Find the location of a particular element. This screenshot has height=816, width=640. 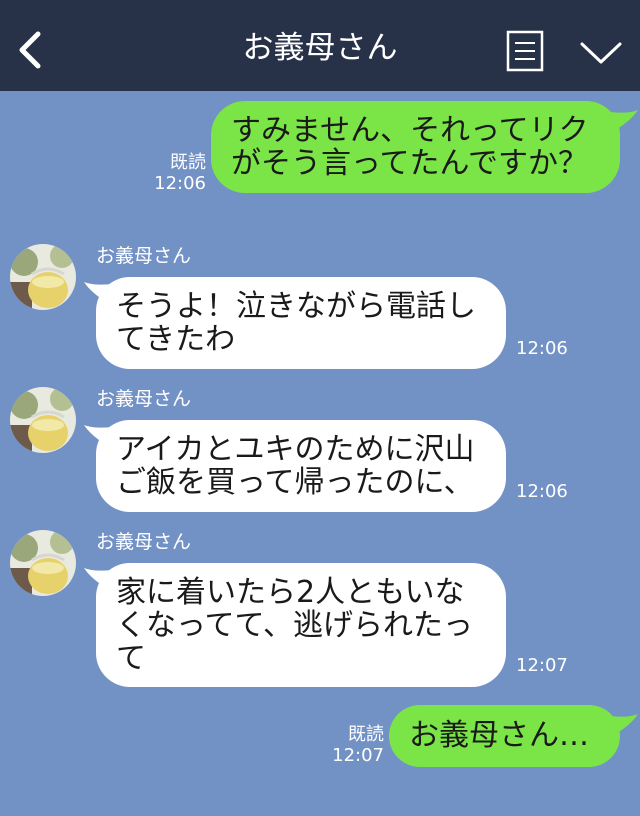

message-text-line: て is located at coordinates (131, 658).